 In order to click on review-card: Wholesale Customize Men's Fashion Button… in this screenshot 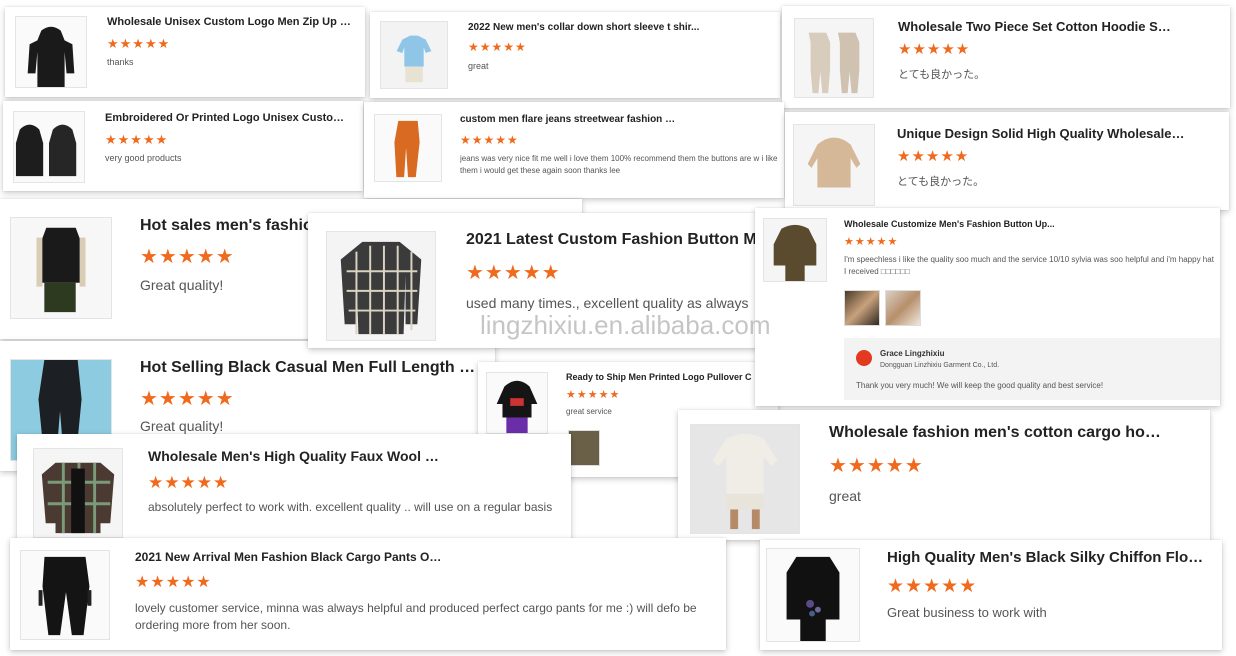, I will do `click(987, 307)`.